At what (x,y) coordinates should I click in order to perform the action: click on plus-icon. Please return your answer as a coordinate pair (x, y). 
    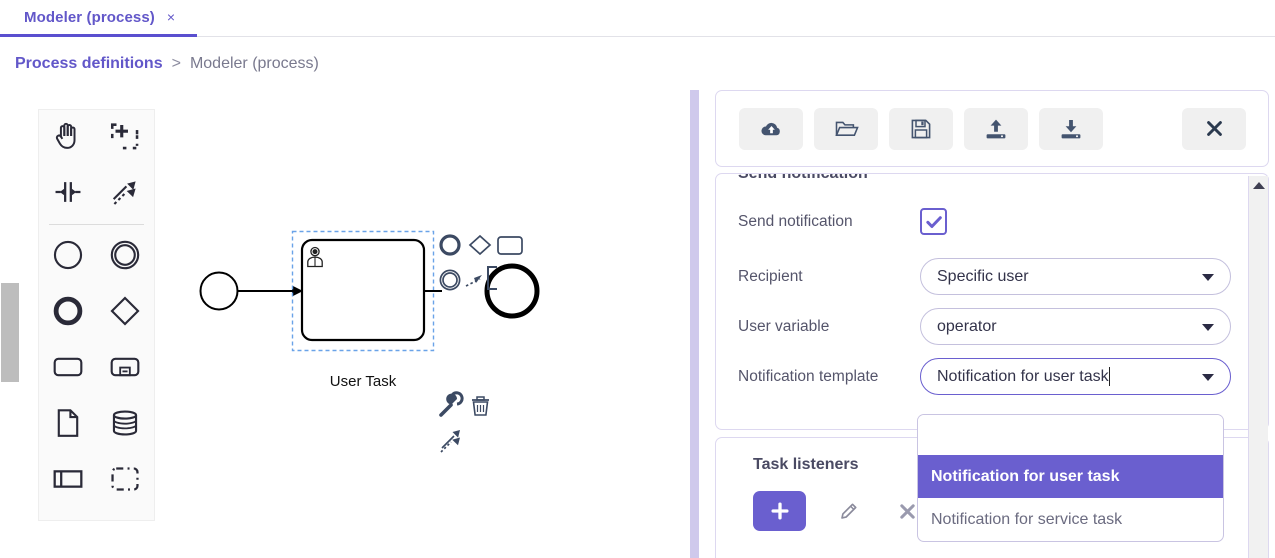
    Looking at the image, I should click on (779, 511).